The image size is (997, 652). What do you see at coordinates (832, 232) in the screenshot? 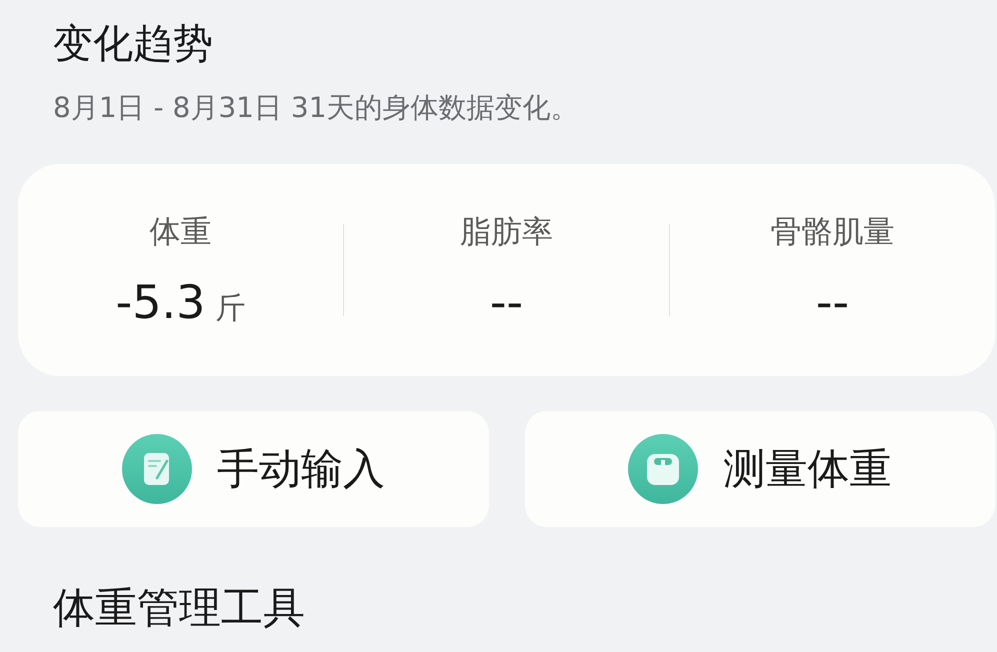
I see `stat-label: 骨骼肌量` at bounding box center [832, 232].